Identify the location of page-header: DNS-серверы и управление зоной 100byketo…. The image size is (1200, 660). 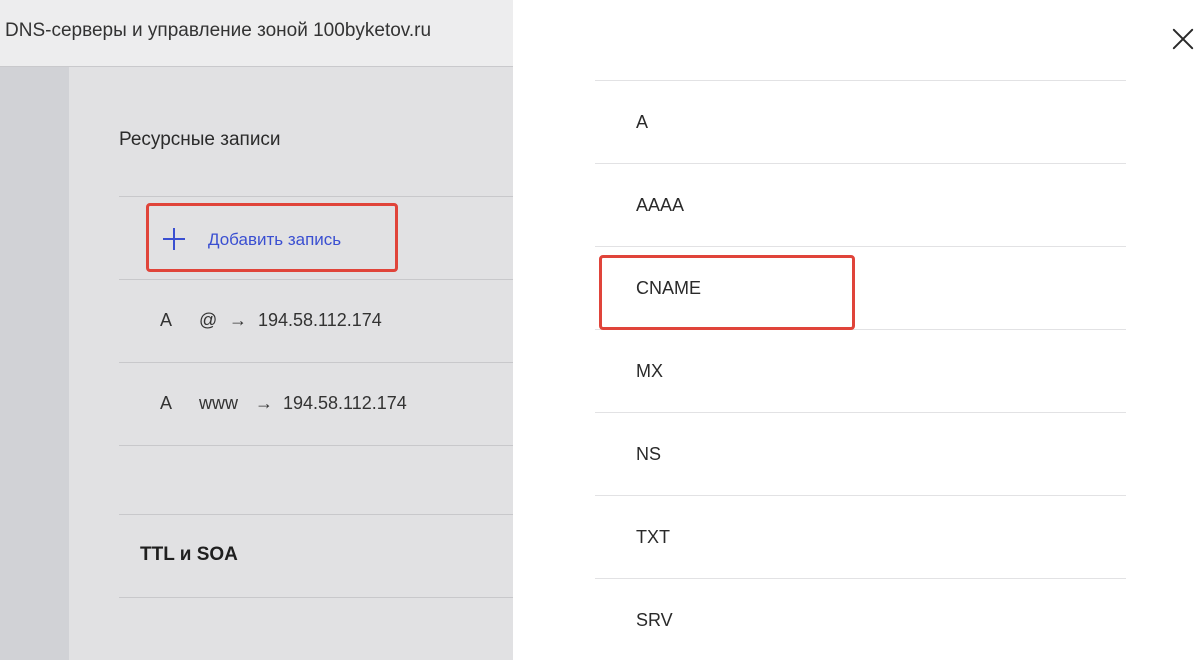
(256, 33).